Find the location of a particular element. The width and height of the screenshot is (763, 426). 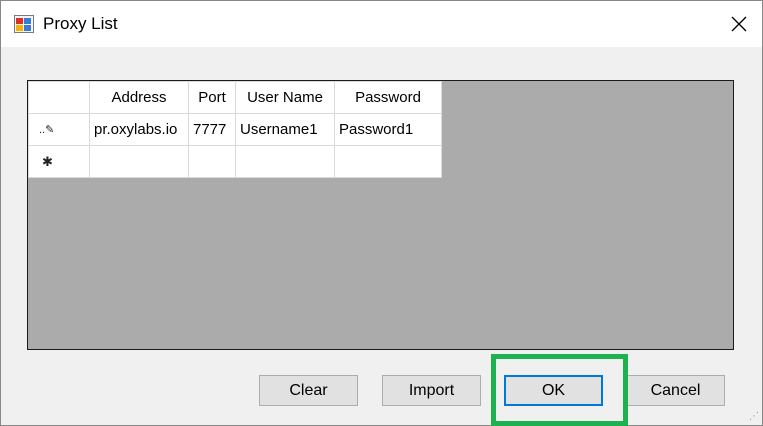

column-header-port: Port is located at coordinates (212, 97).